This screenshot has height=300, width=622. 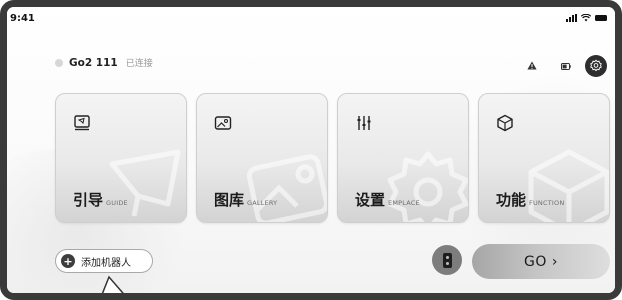 I want to click on go-button-label: GO ›, so click(x=541, y=261).